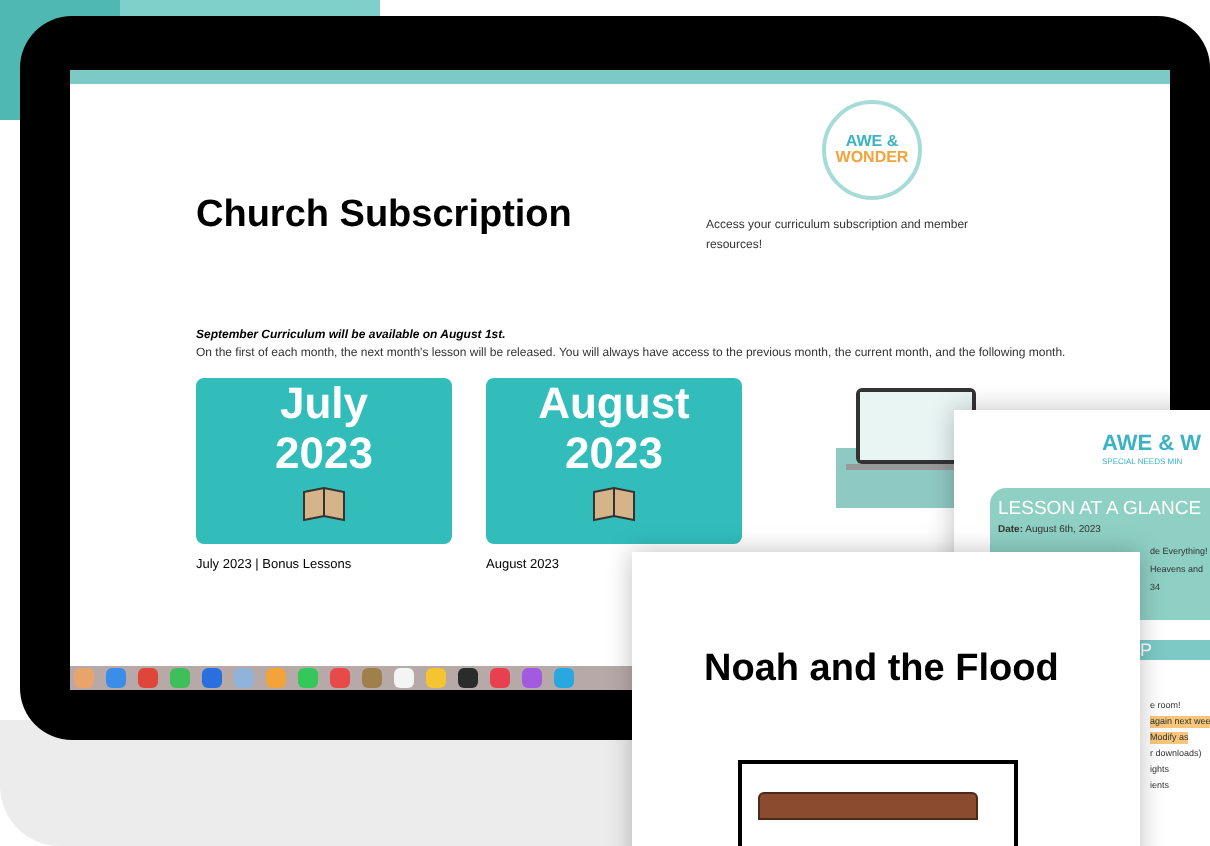 This screenshot has width=1210, height=846. I want to click on logo-text: AWE &, so click(872, 142).